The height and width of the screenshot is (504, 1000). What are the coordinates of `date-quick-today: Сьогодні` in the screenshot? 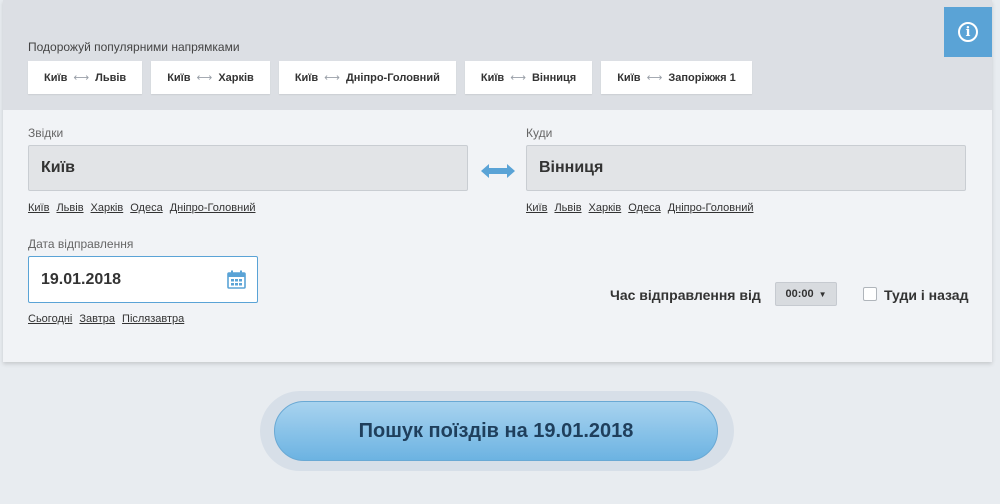 It's located at (50, 319).